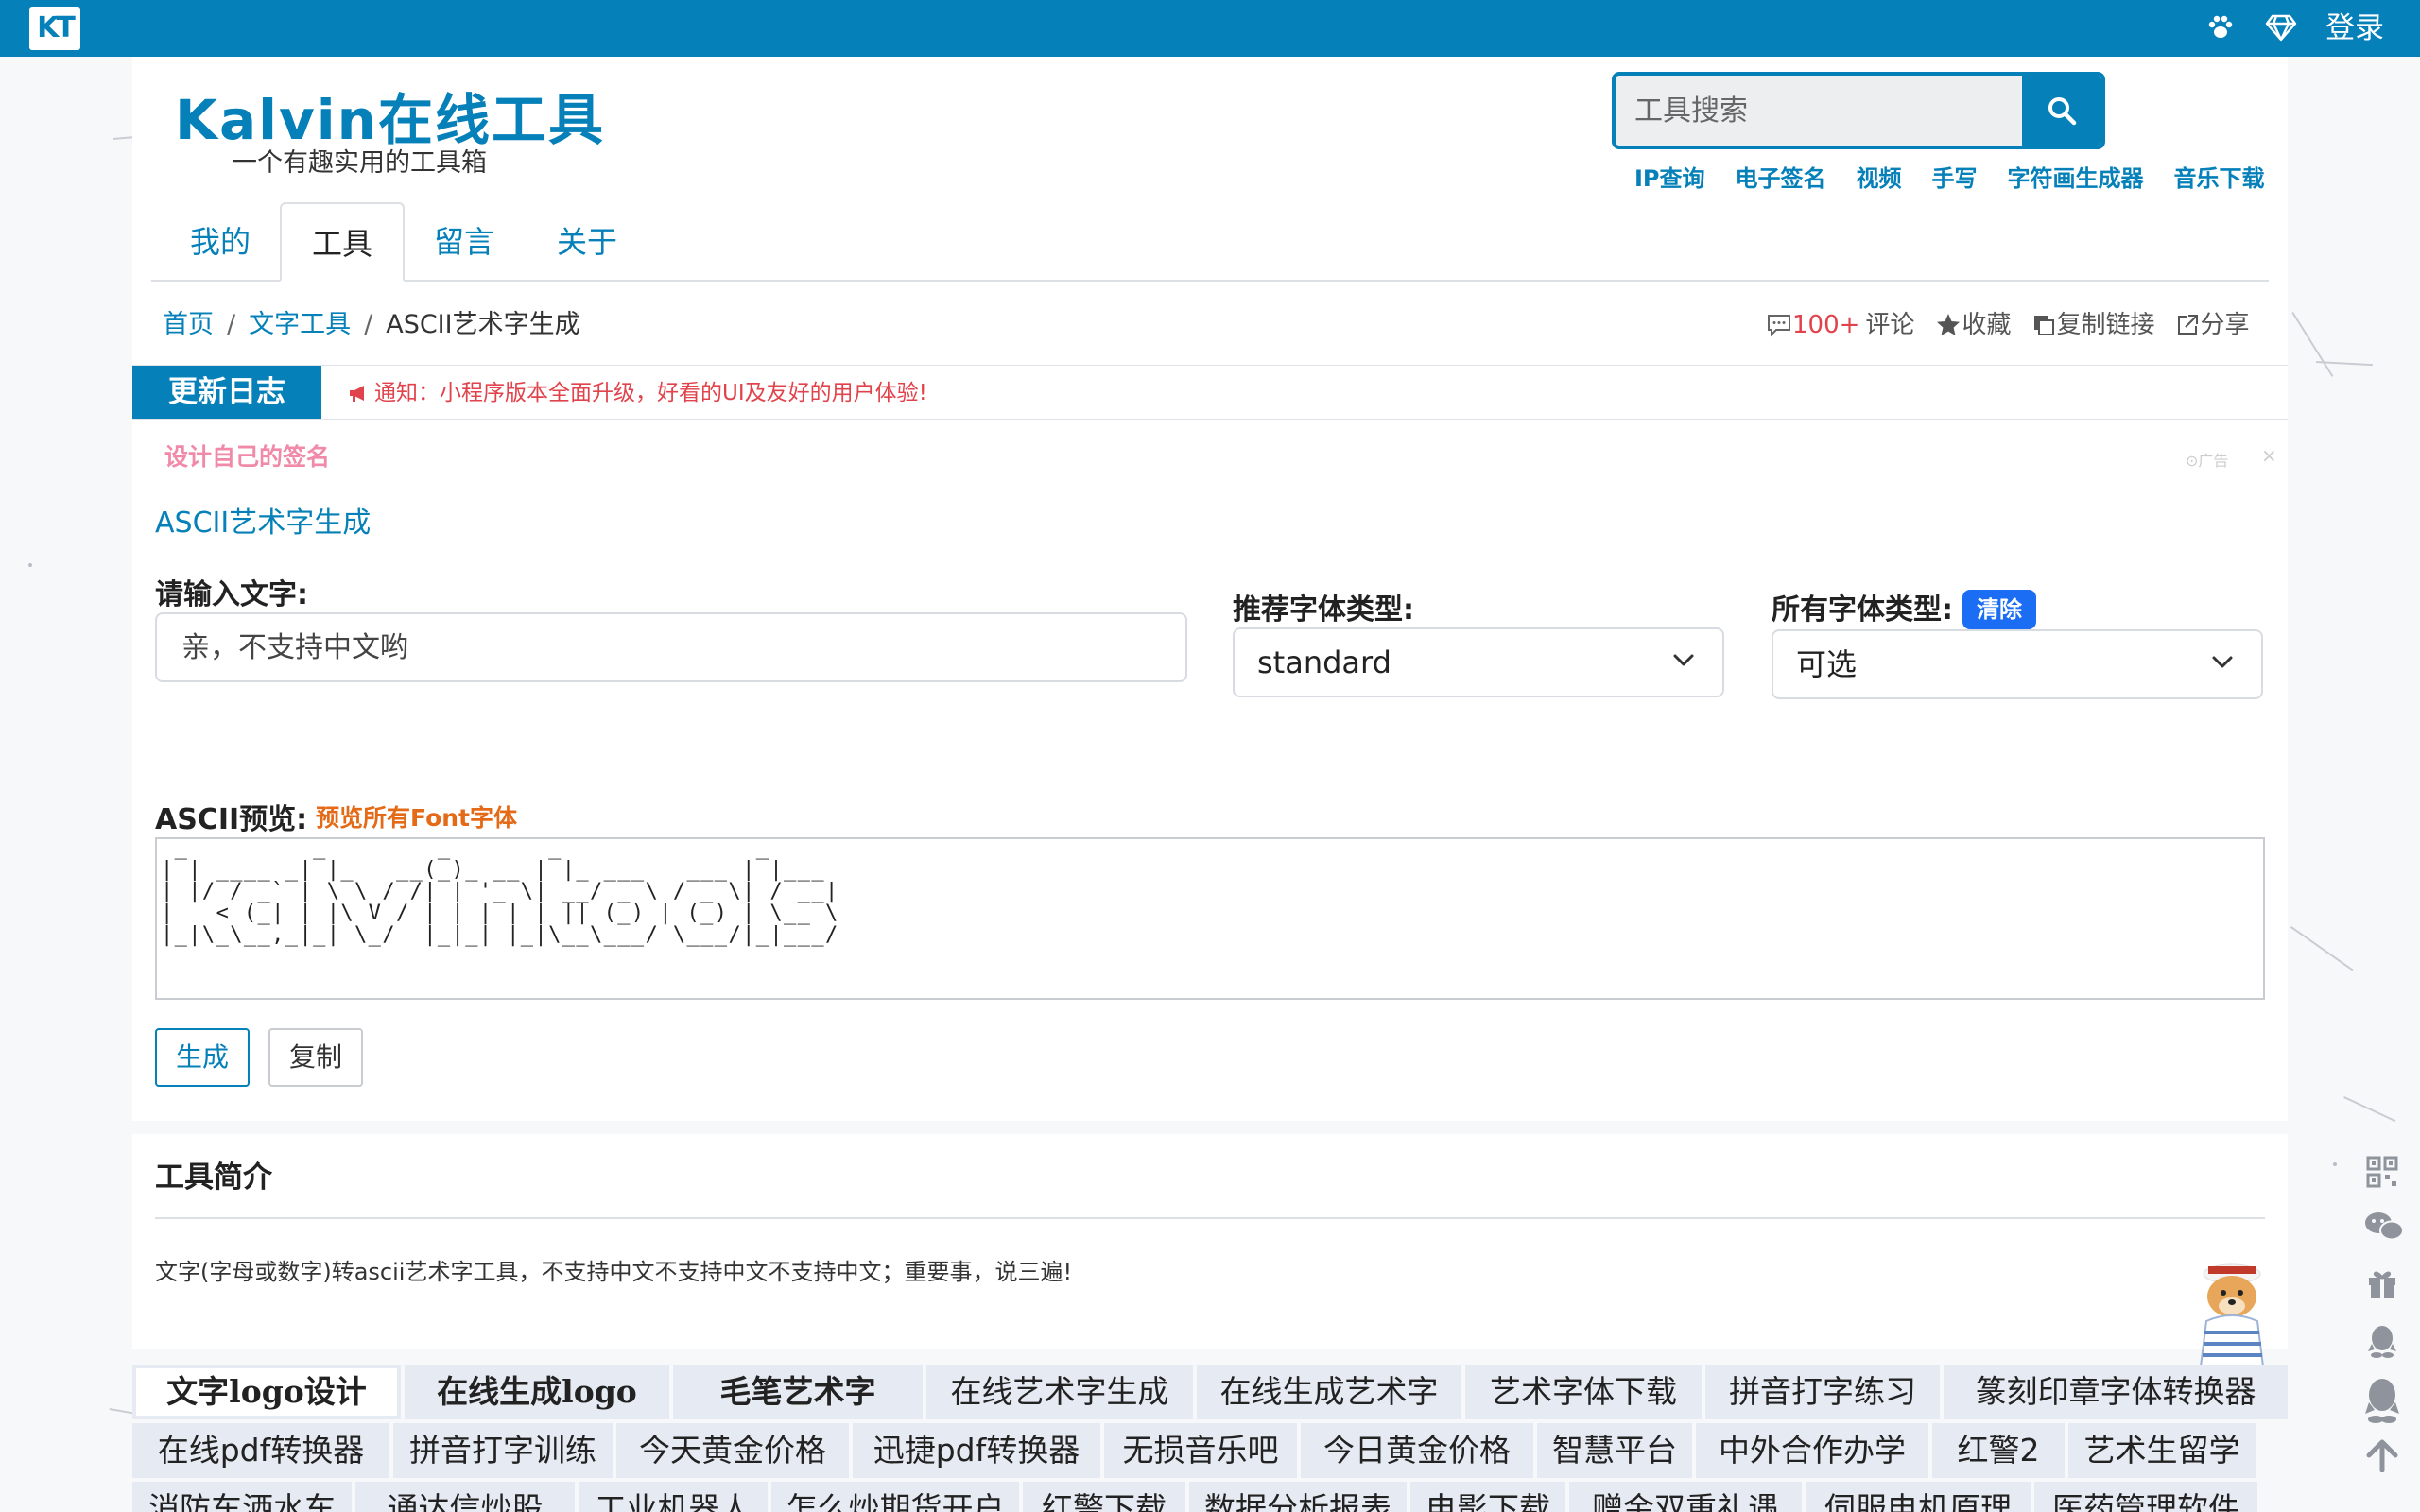  What do you see at coordinates (342, 242) in the screenshot?
I see `tab-tools: 工具` at bounding box center [342, 242].